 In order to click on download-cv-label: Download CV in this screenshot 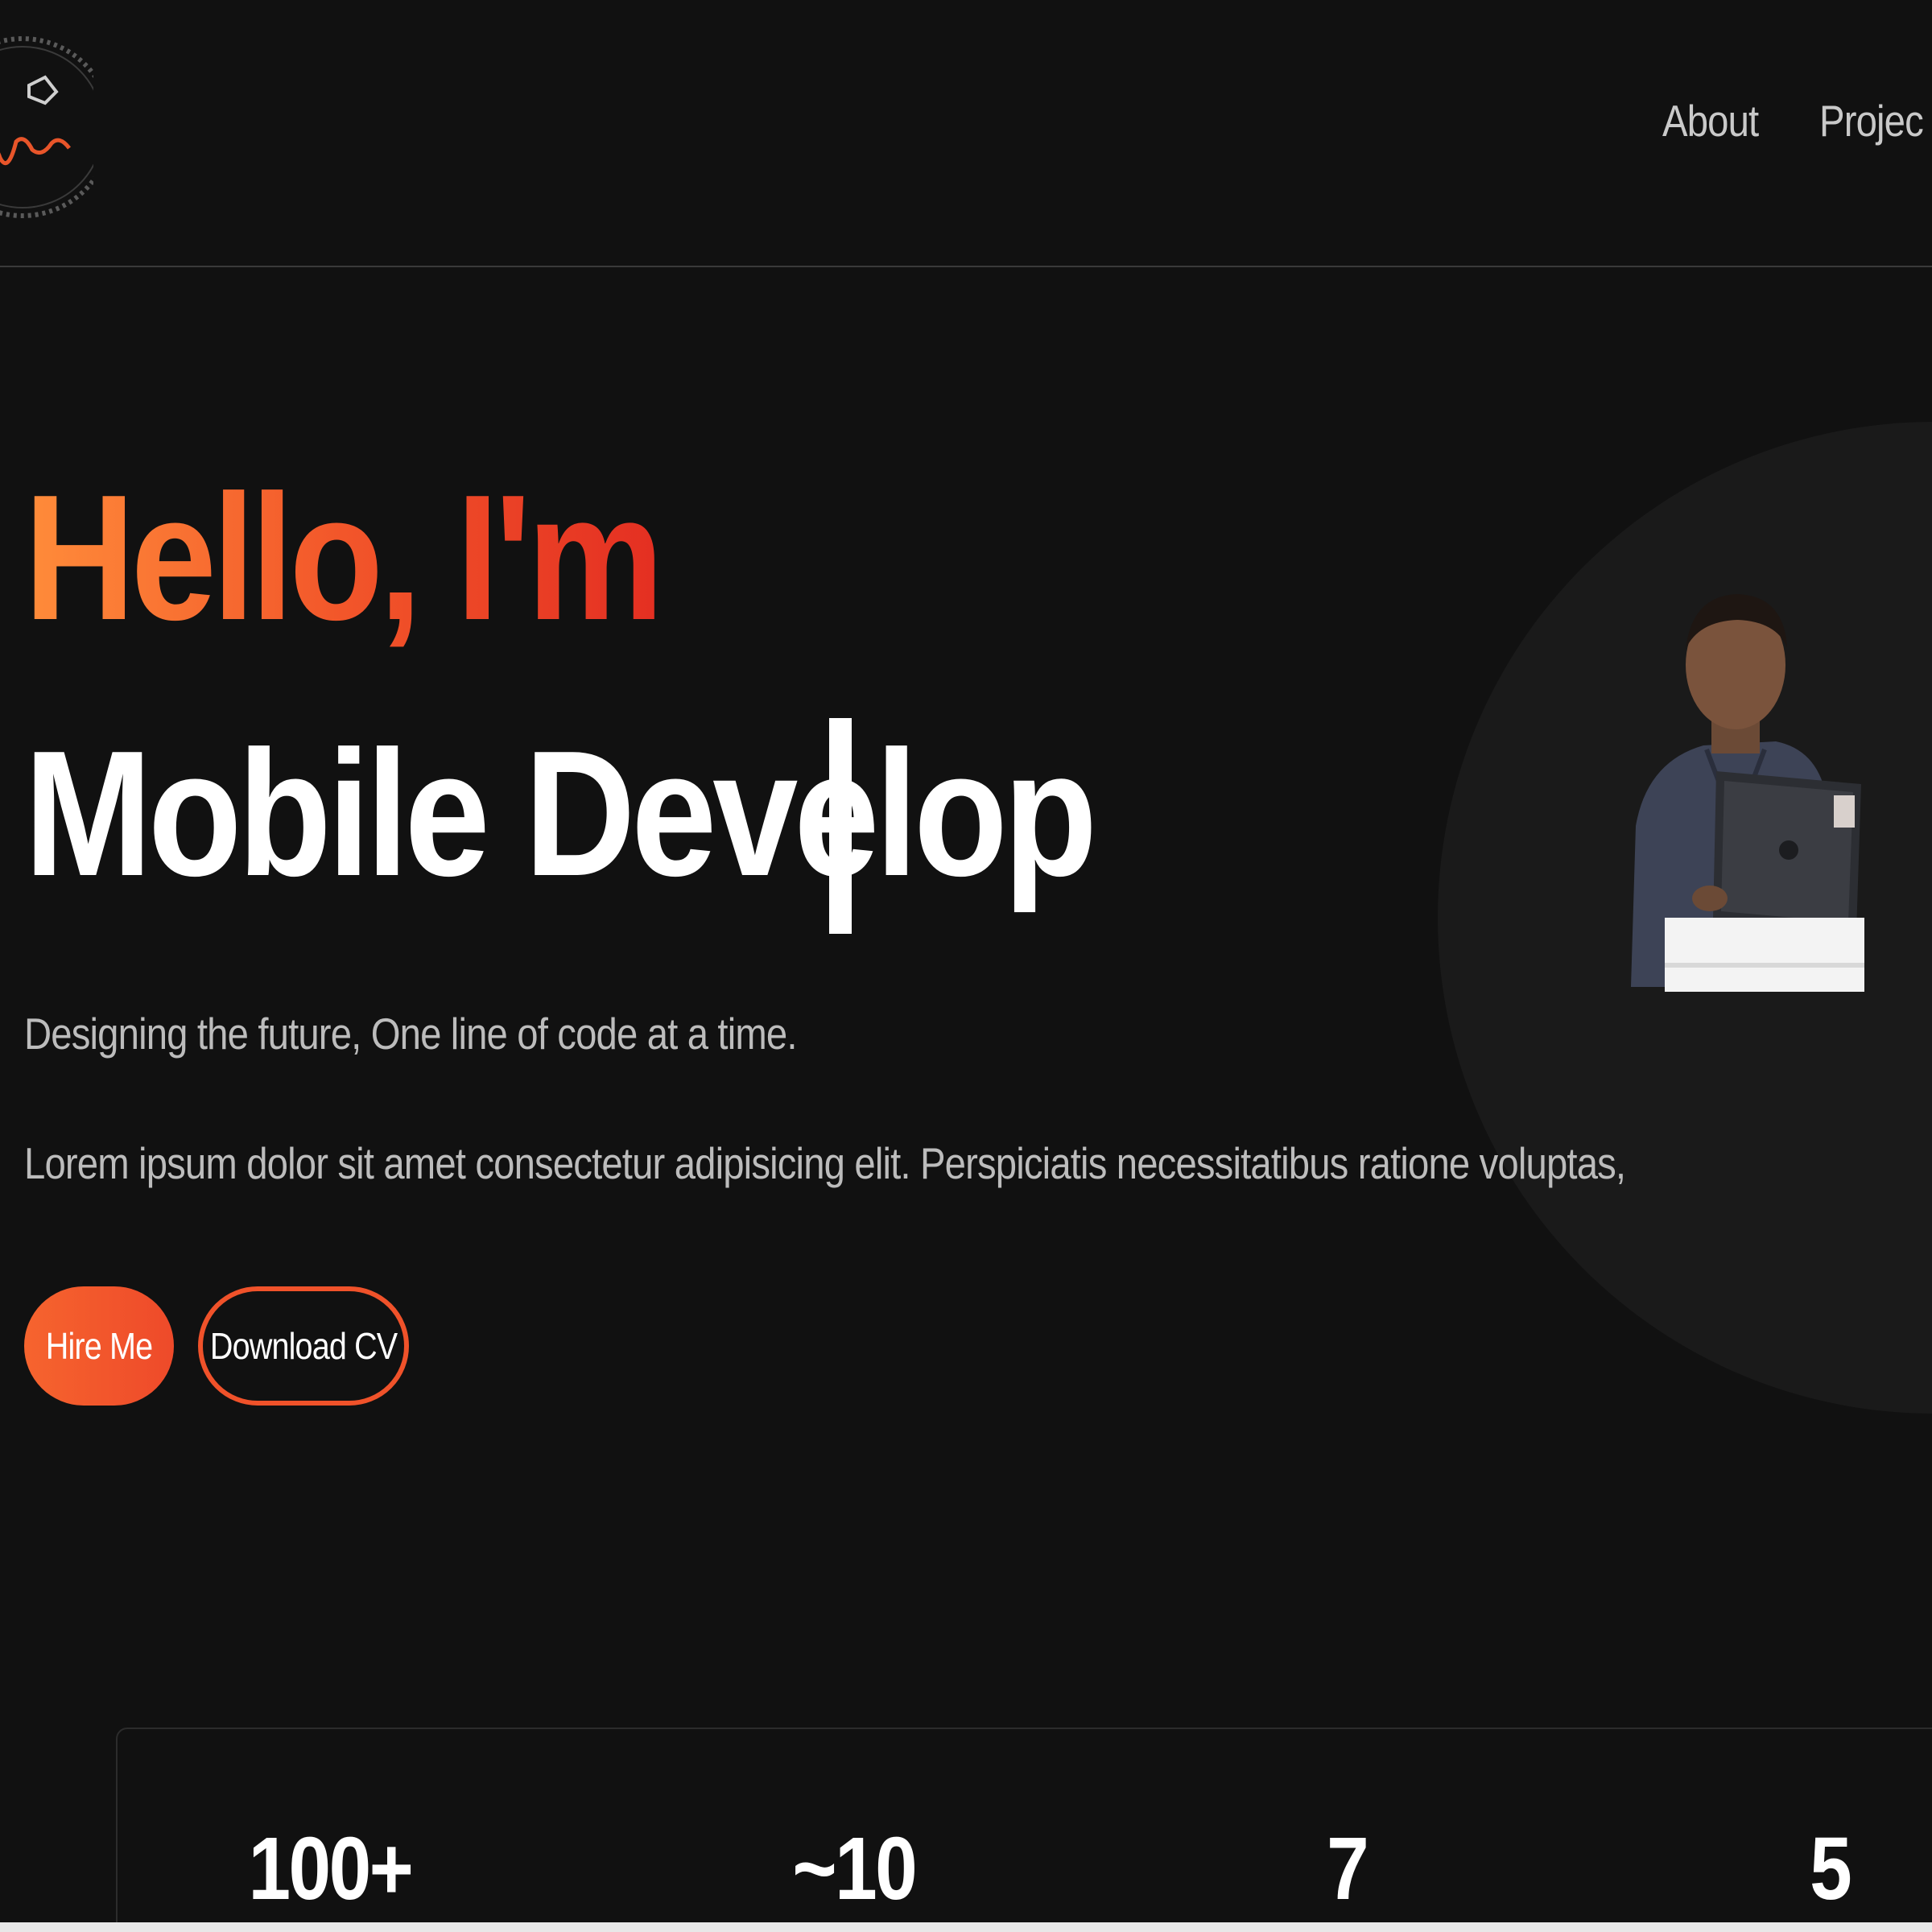, I will do `click(303, 1346)`.